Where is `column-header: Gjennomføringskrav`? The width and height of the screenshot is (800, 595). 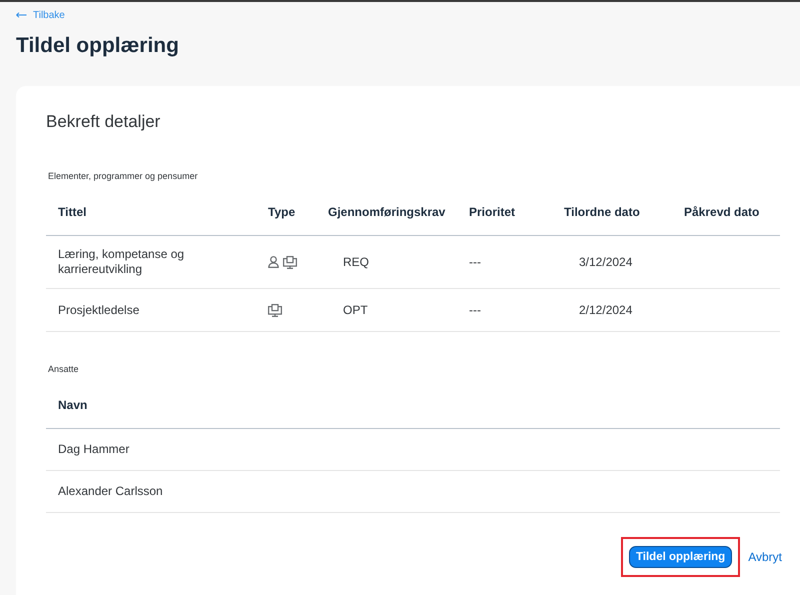 column-header: Gjennomføringskrav is located at coordinates (387, 212).